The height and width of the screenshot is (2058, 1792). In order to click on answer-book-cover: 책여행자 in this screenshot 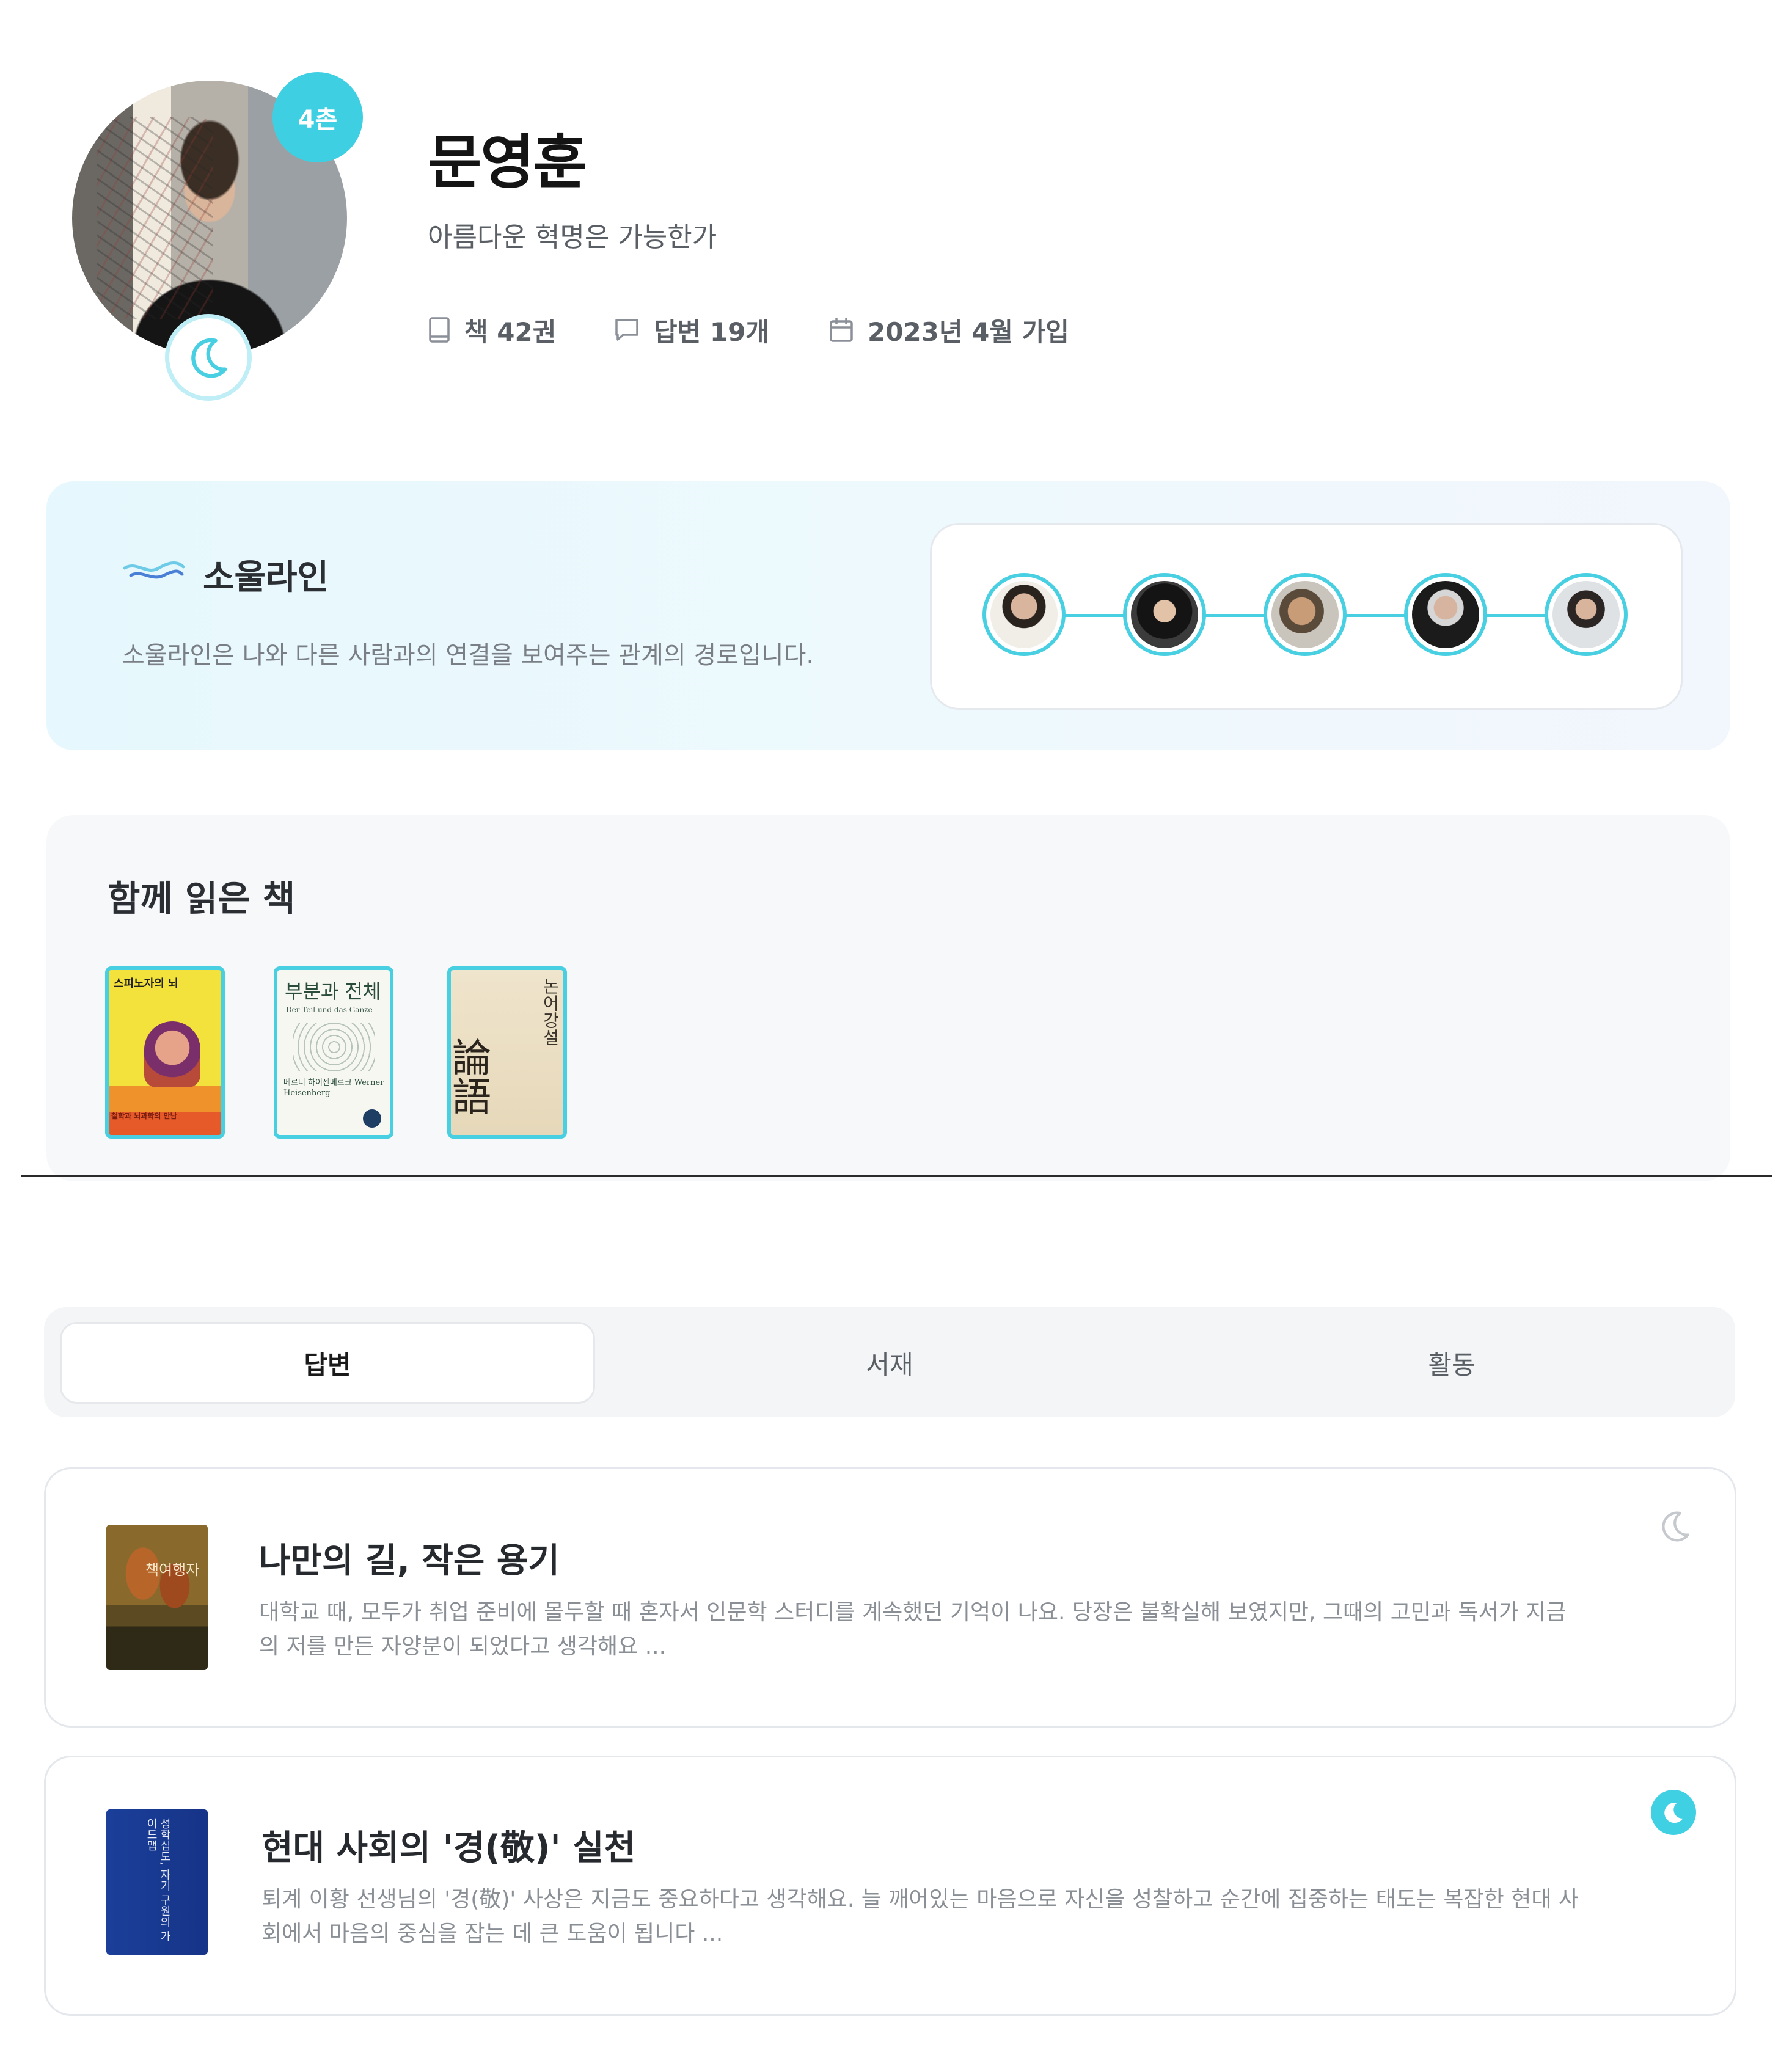, I will do `click(157, 1597)`.